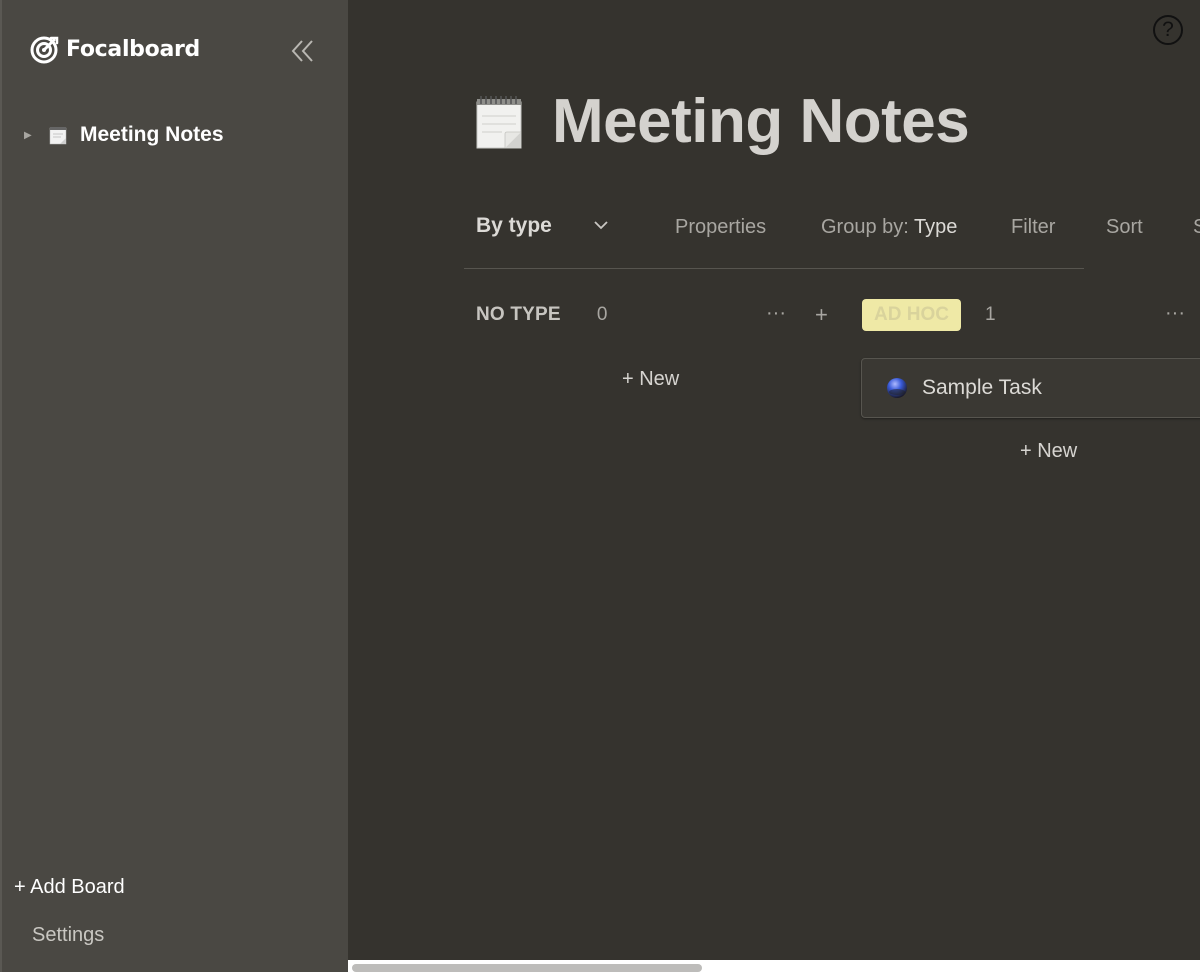 The image size is (1200, 972). I want to click on card-title: Sample Task, so click(982, 387).